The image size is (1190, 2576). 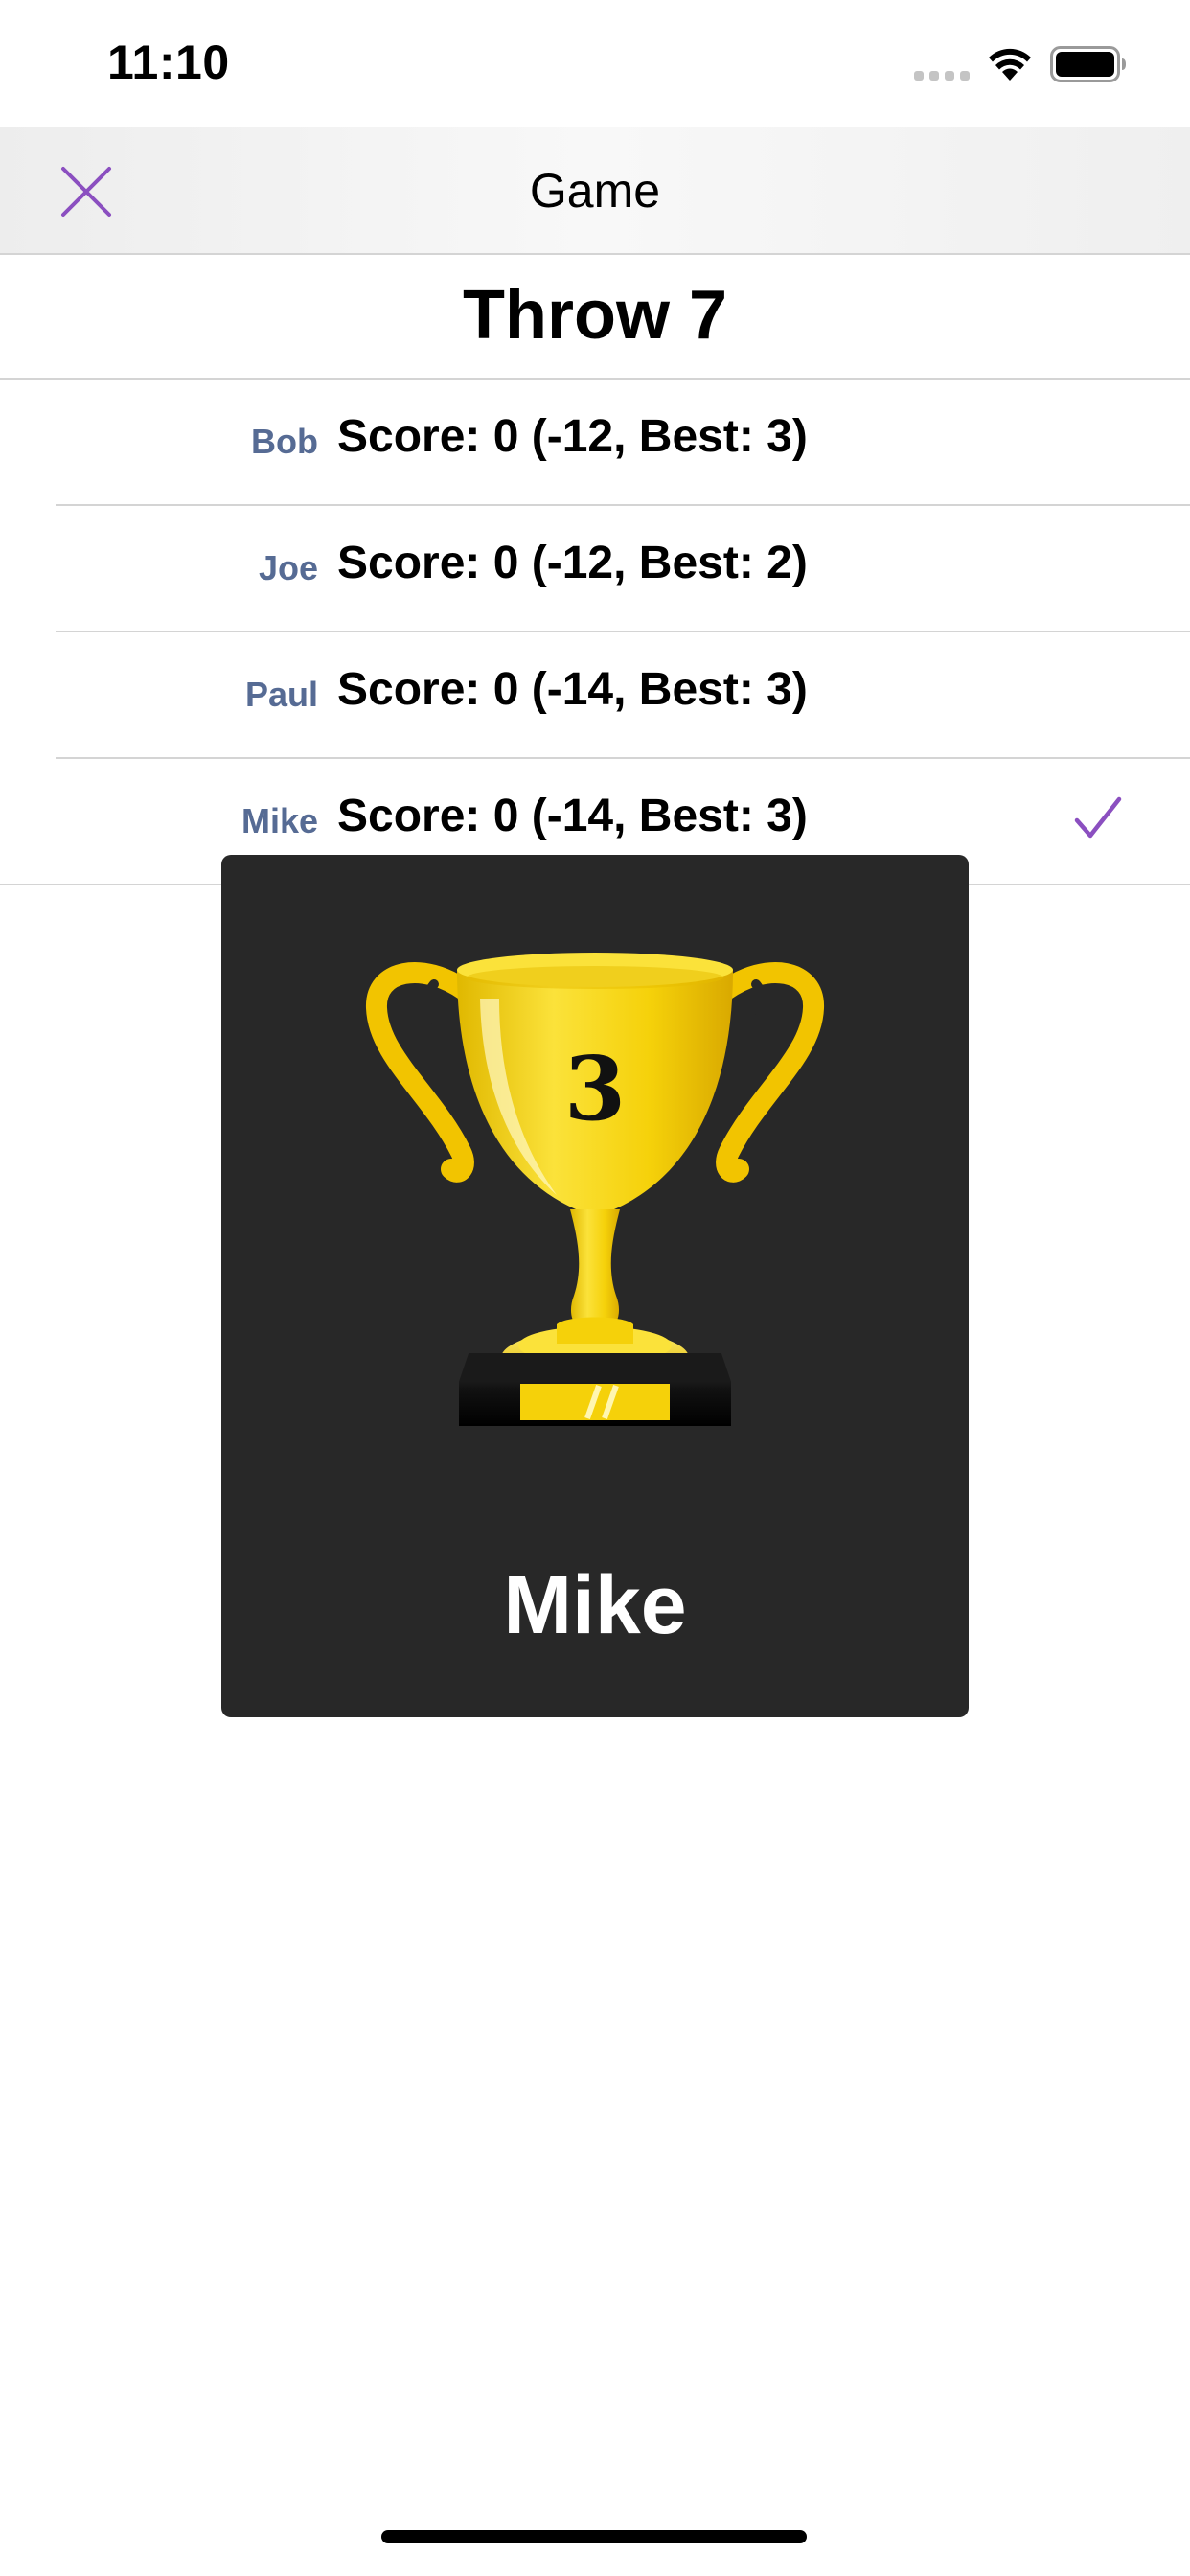 I want to click on navigation-bar: Game, so click(x=595, y=190).